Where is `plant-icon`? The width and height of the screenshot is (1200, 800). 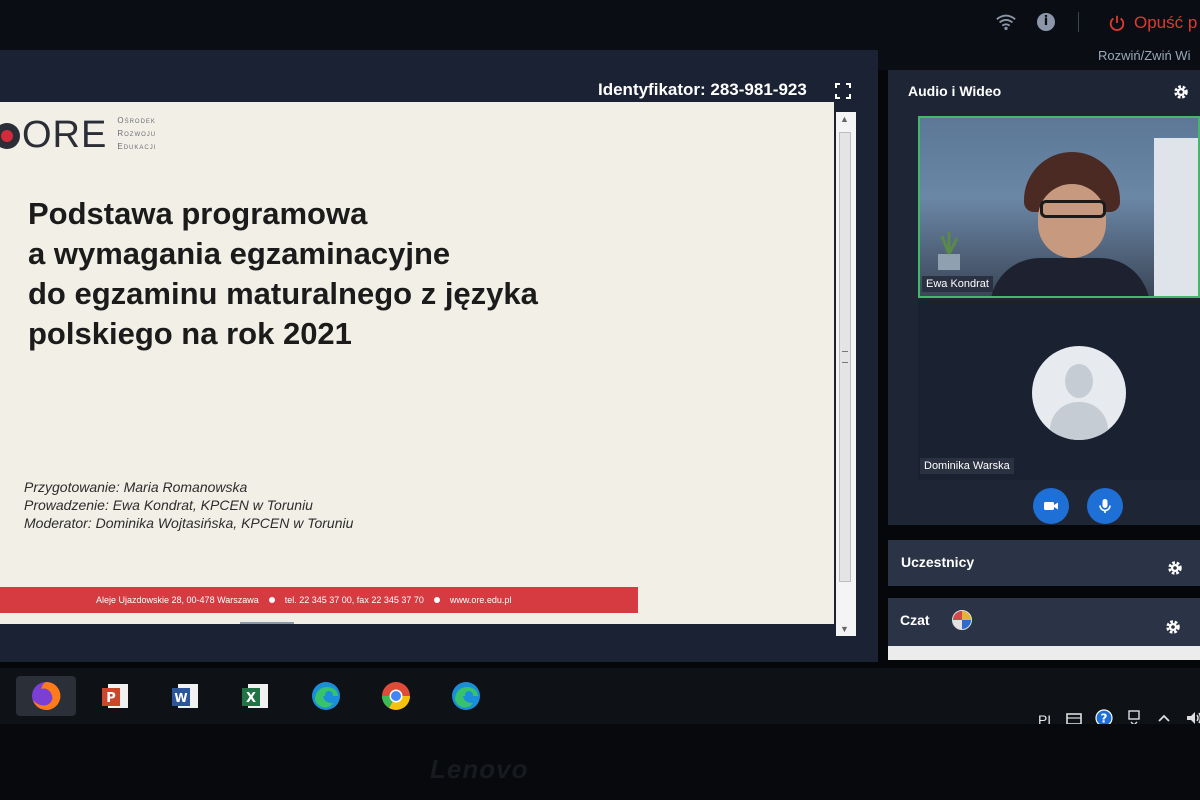 plant-icon is located at coordinates (949, 251).